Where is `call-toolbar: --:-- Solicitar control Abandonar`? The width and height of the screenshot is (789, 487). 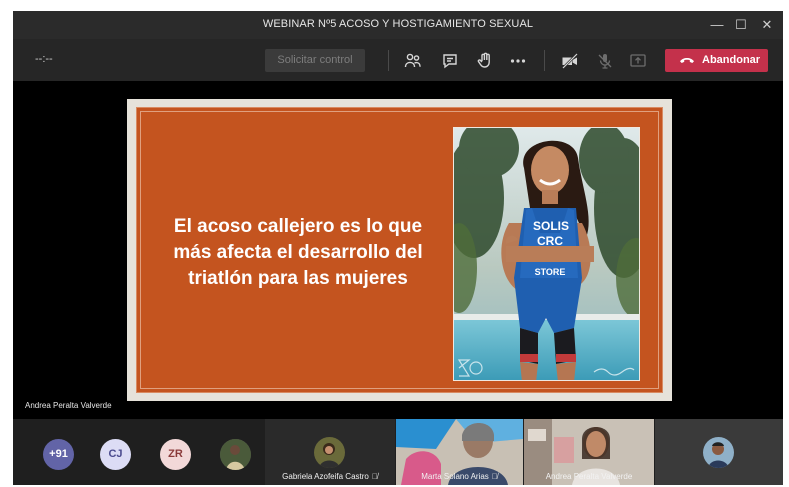 call-toolbar: --:-- Solicitar control Abandonar is located at coordinates (398, 60).